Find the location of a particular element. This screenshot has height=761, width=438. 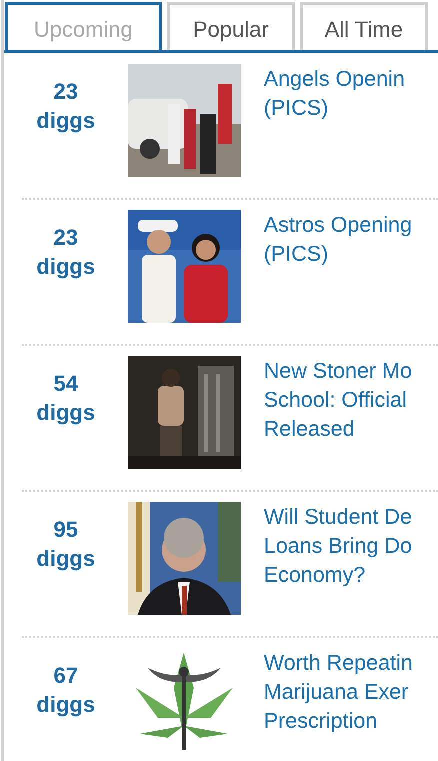

digg-count: 67 is located at coordinates (66, 676).